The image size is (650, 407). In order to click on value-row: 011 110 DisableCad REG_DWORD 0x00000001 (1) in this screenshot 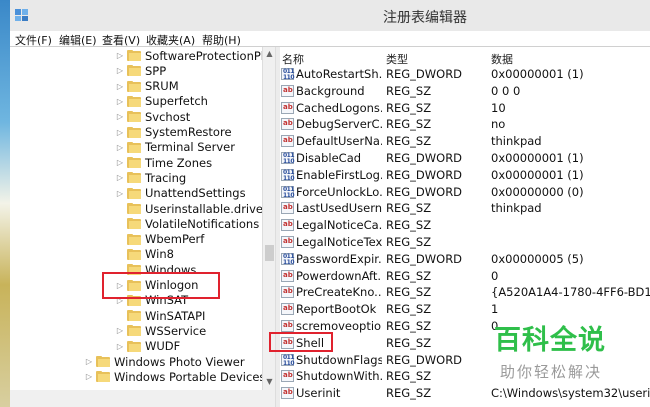, I will do `click(465, 158)`.